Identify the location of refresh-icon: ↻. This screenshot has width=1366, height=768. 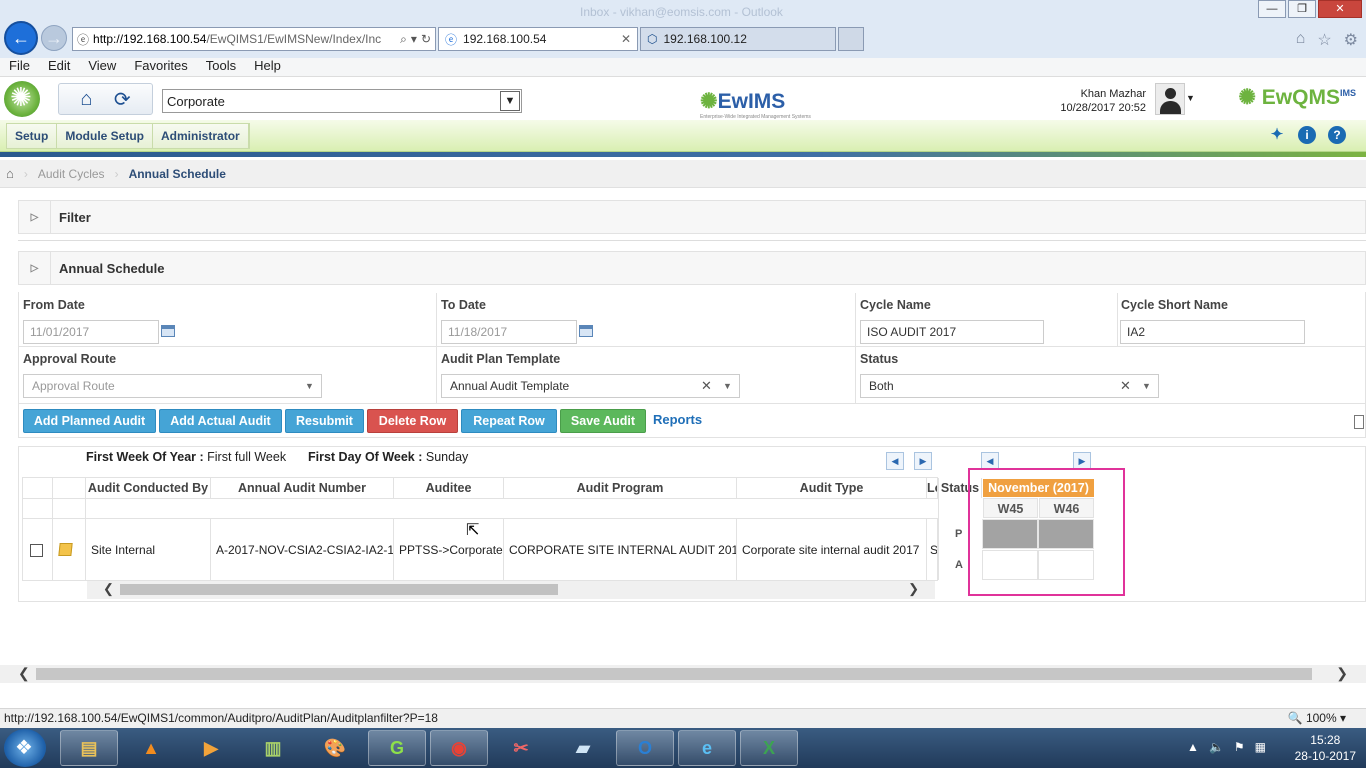
(426, 39).